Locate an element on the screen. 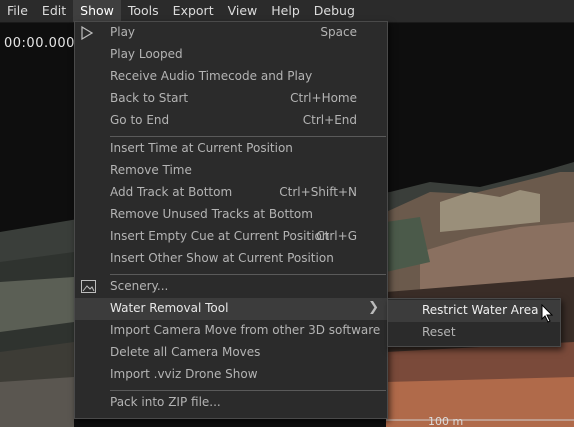 The height and width of the screenshot is (427, 574). menu-item-label: Add Track at Bottom is located at coordinates (171, 192).